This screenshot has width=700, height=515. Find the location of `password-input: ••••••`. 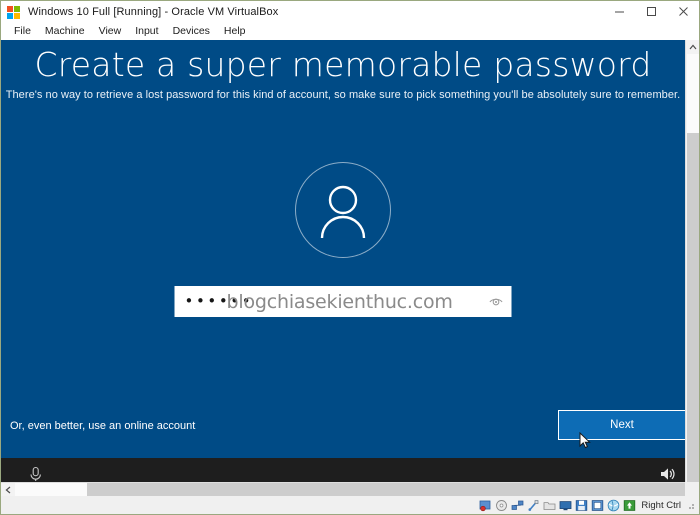

password-input: •••••• is located at coordinates (343, 301).